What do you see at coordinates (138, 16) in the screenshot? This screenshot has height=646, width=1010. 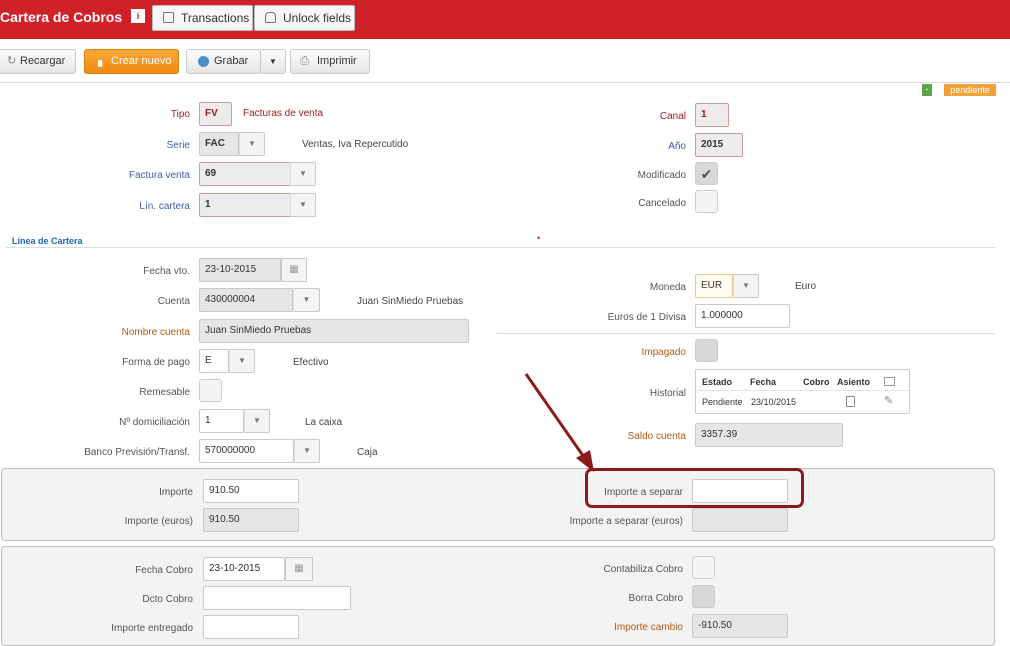 I see `info-icon: i` at bounding box center [138, 16].